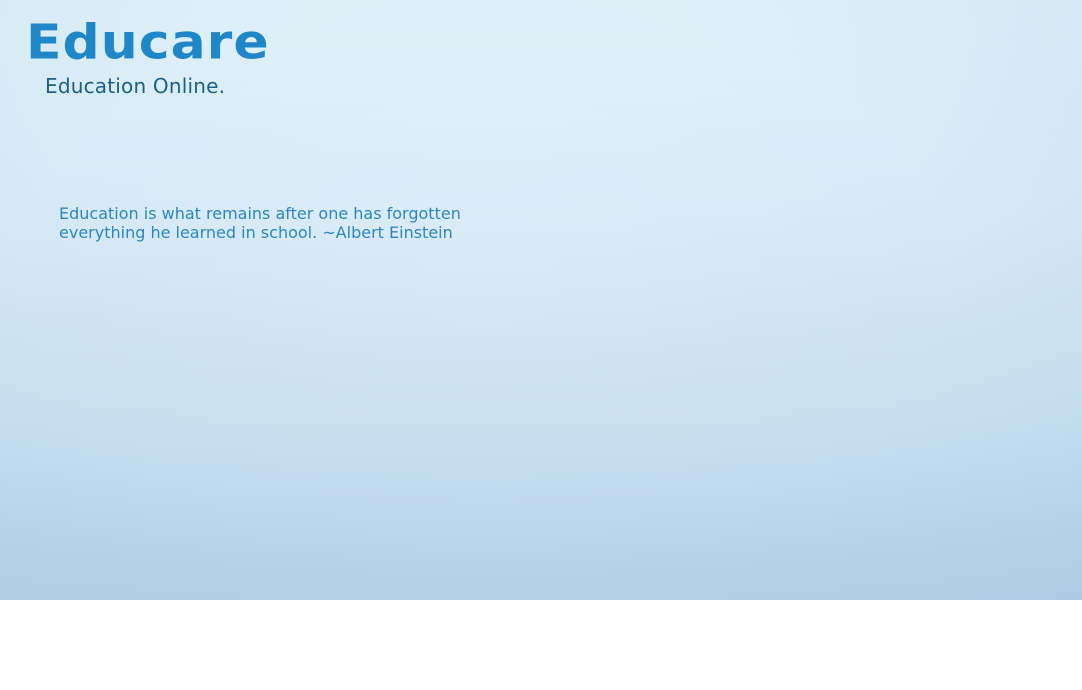 Image resolution: width=1082 pixels, height=690 pixels. Describe the element at coordinates (135, 86) in the screenshot. I see `logo-tagline: Education Online.` at that location.